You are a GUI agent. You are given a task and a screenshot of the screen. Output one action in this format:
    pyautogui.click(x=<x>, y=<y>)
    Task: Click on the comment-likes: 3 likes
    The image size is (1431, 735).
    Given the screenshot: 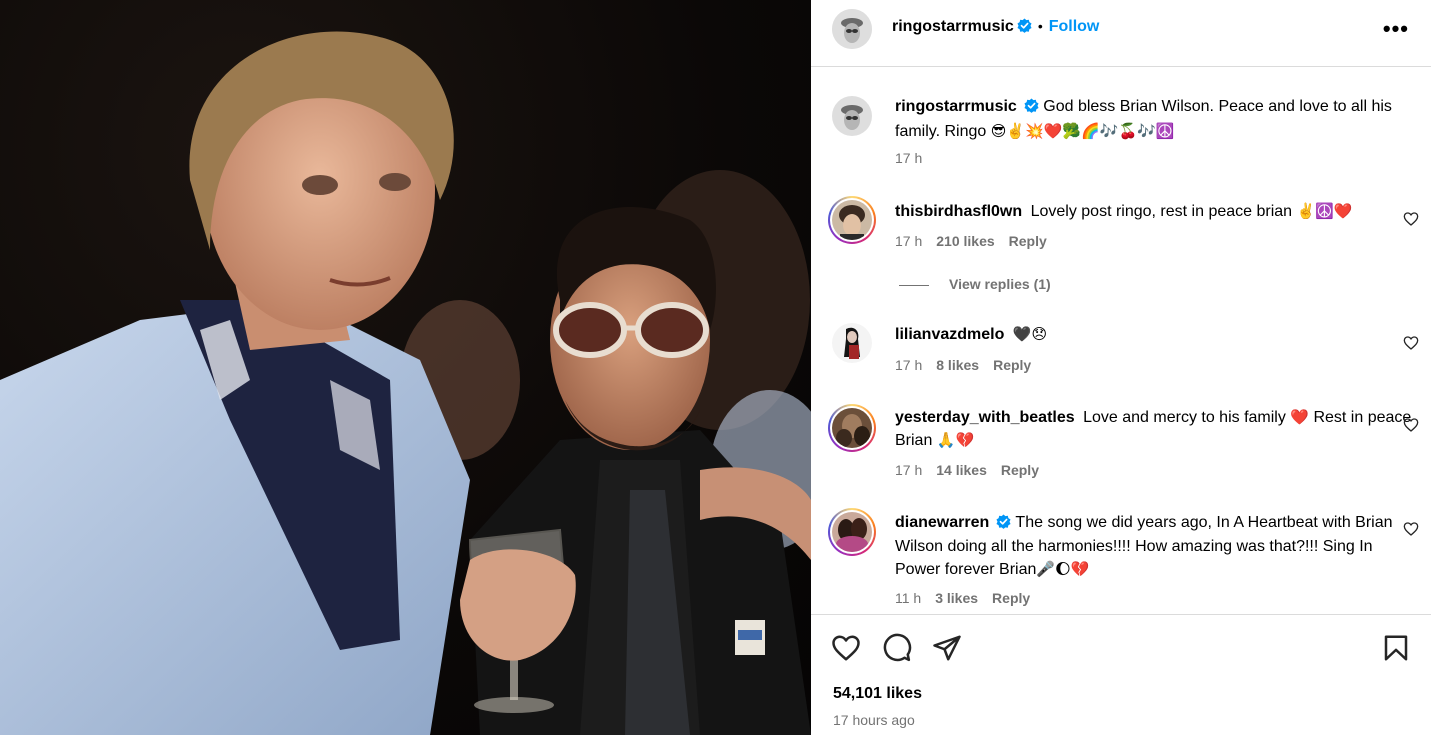 What is the action you would take?
    pyautogui.click(x=956, y=598)
    